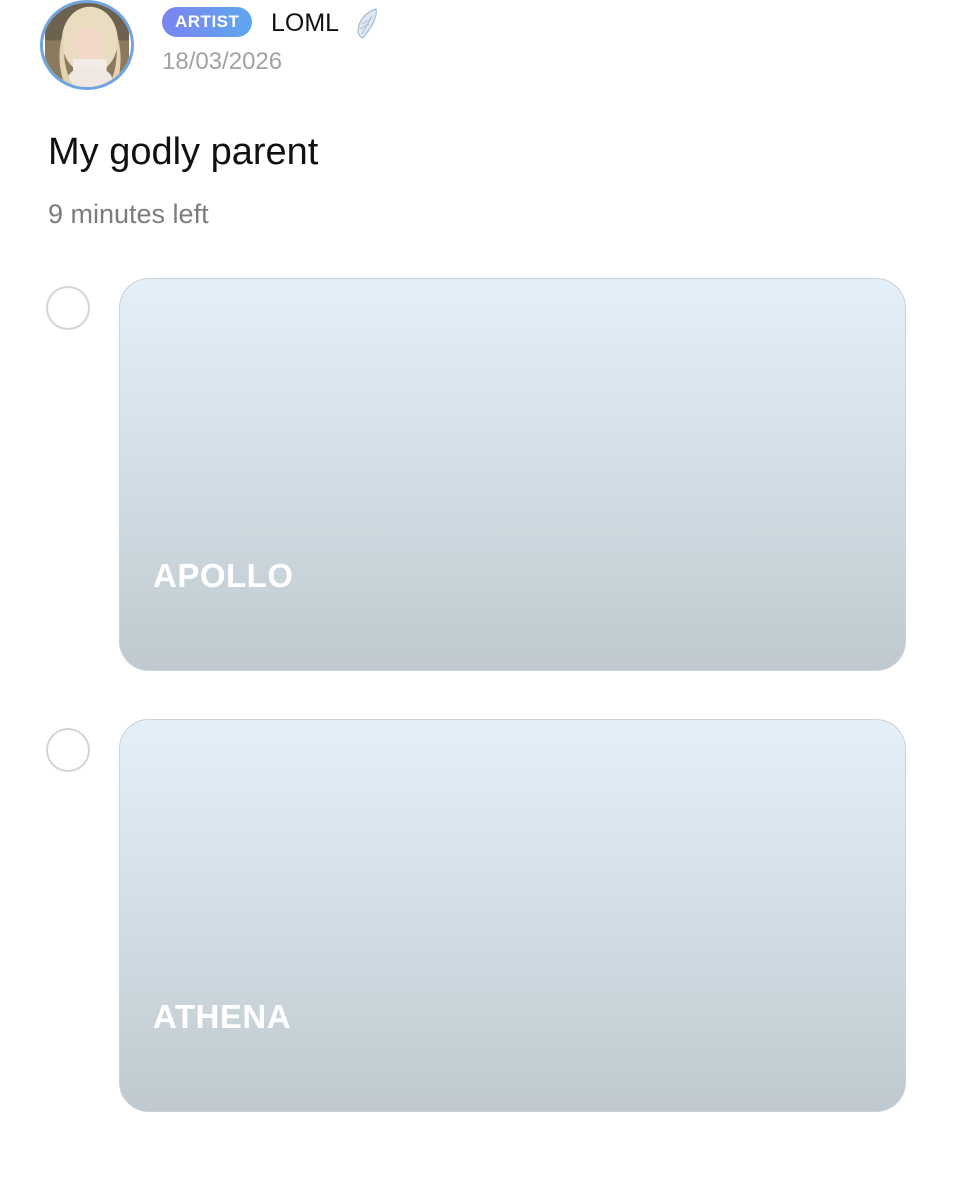 The width and height of the screenshot is (954, 1200). Describe the element at coordinates (368, 23) in the screenshot. I see `wing-icon` at that location.